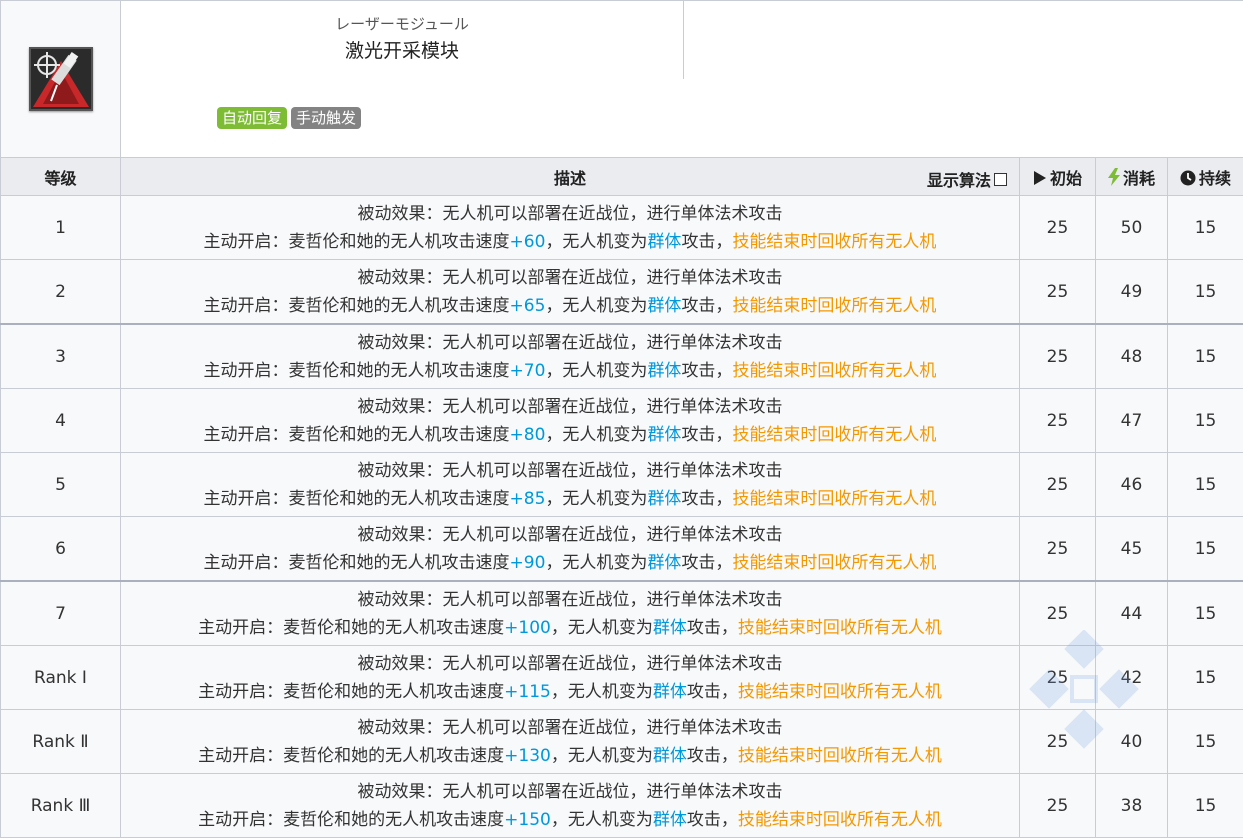 The height and width of the screenshot is (838, 1243). Describe the element at coordinates (528, 435) in the screenshot. I see `attack-speed-value: +80` at that location.